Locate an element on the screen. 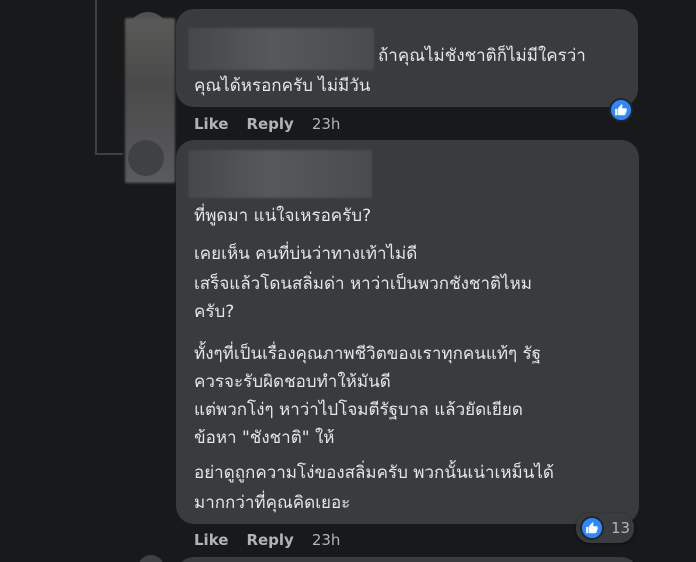 This screenshot has width=696, height=562. comment-1-line-1: ถ้าคุณไม่ชังชาติก็ไม่มีใครว่า is located at coordinates (482, 56).